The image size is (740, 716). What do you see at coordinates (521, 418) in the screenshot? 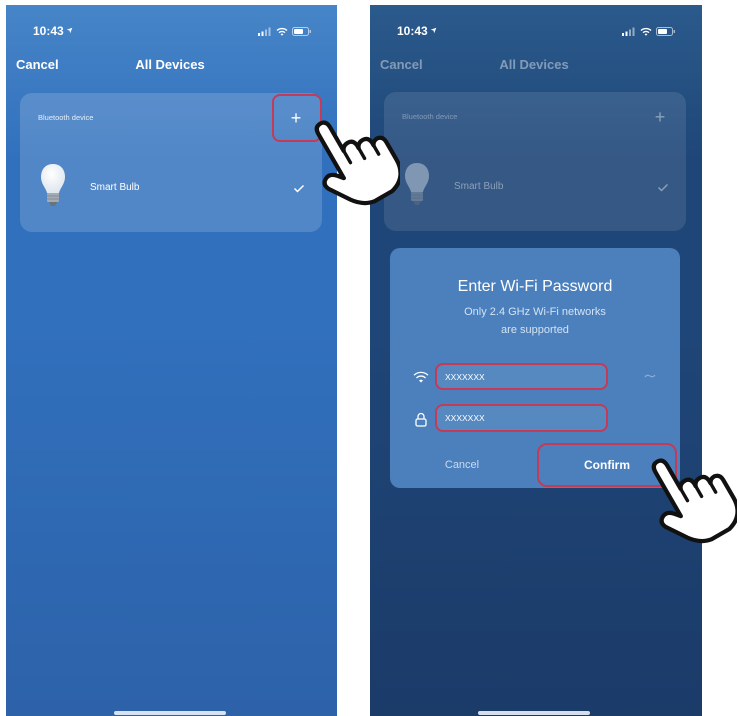
I see `wifi-password-field` at bounding box center [521, 418].